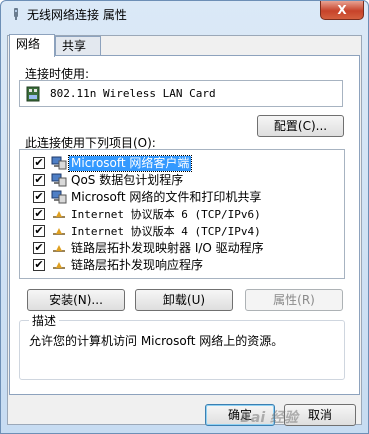 This screenshot has height=434, width=369. Describe the element at coordinates (44, 320) in the screenshot. I see `description-title: 描述` at that location.